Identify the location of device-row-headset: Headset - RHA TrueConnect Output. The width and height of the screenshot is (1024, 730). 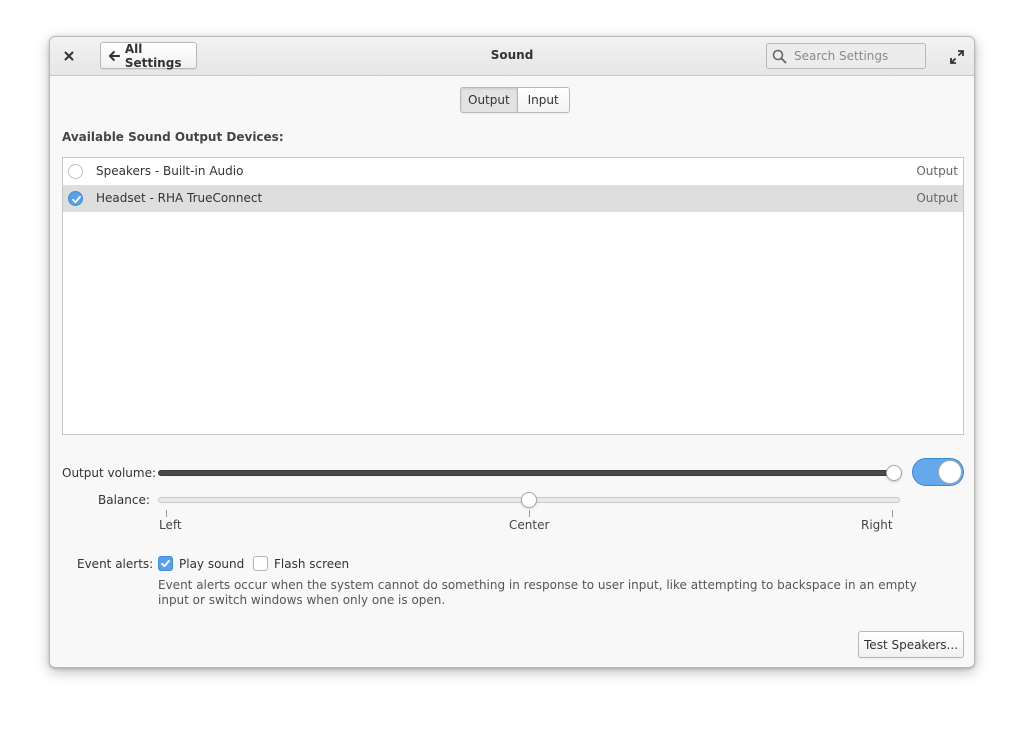
(513, 198).